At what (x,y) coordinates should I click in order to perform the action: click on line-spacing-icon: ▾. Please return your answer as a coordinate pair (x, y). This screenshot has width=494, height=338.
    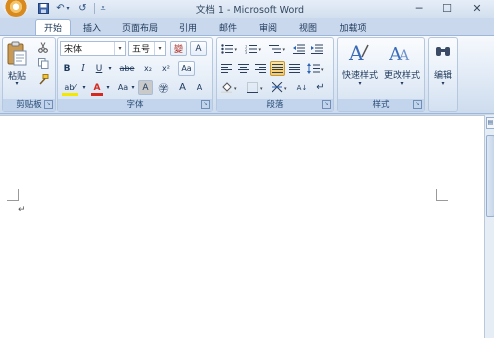
    Looking at the image, I should click on (316, 68).